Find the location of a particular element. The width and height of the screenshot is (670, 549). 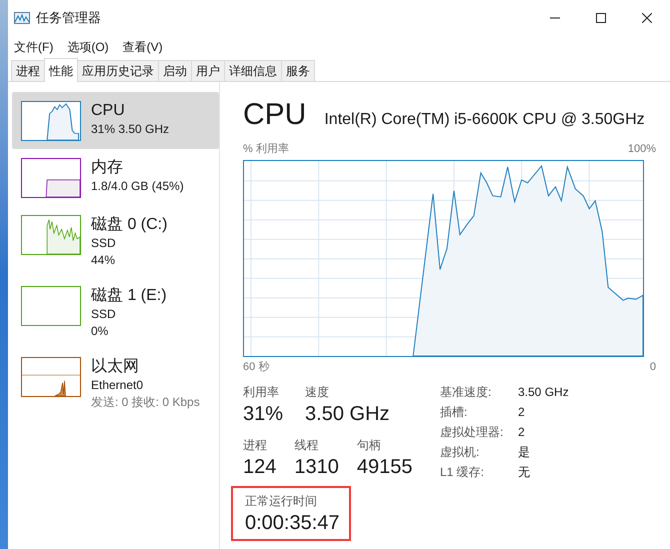

tab: 用户 is located at coordinates (208, 70).